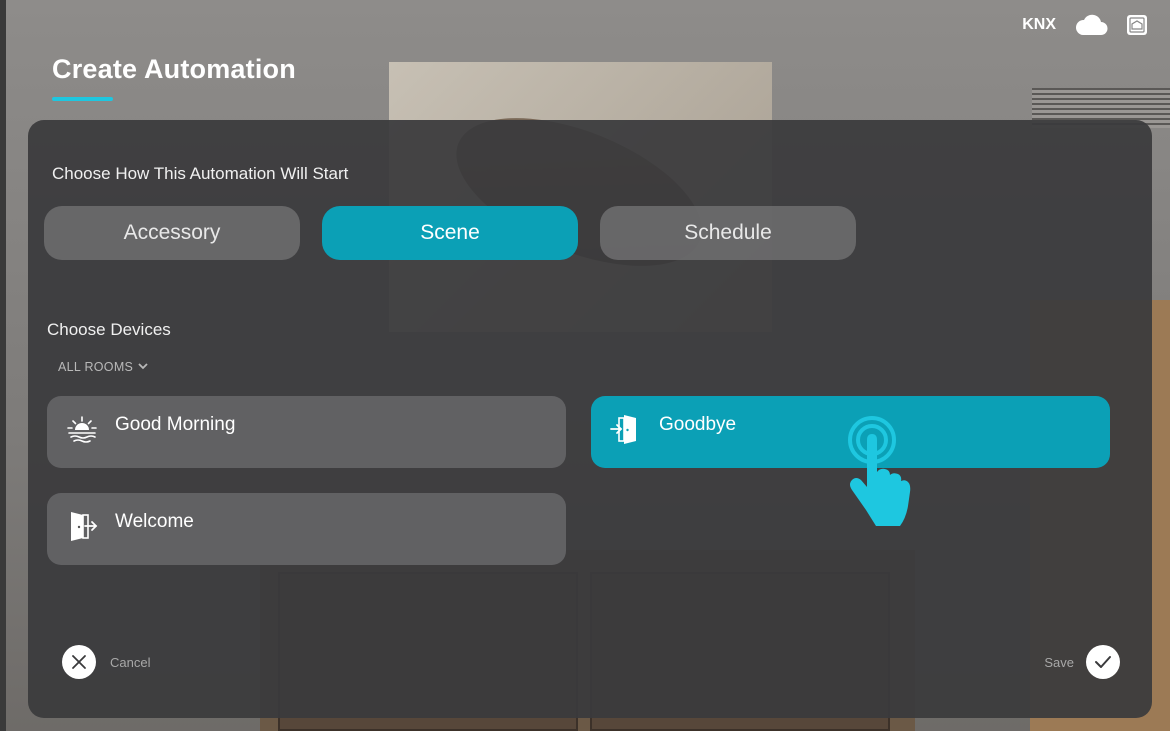 The height and width of the screenshot is (731, 1170). I want to click on devices-section-label: Choose Devices, so click(109, 329).